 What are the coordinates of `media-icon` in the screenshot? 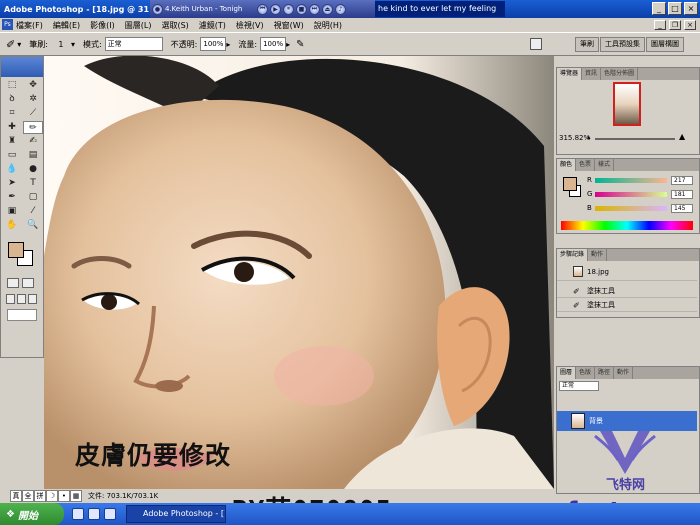 It's located at (110, 514).